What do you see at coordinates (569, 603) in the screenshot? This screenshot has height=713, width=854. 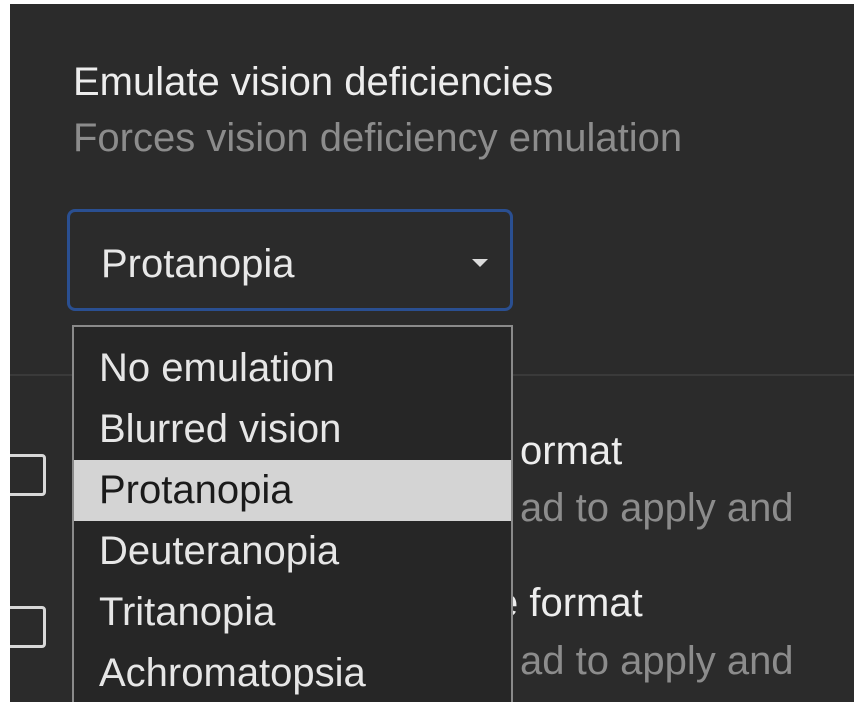 I see `setting-label-2: e format` at bounding box center [569, 603].